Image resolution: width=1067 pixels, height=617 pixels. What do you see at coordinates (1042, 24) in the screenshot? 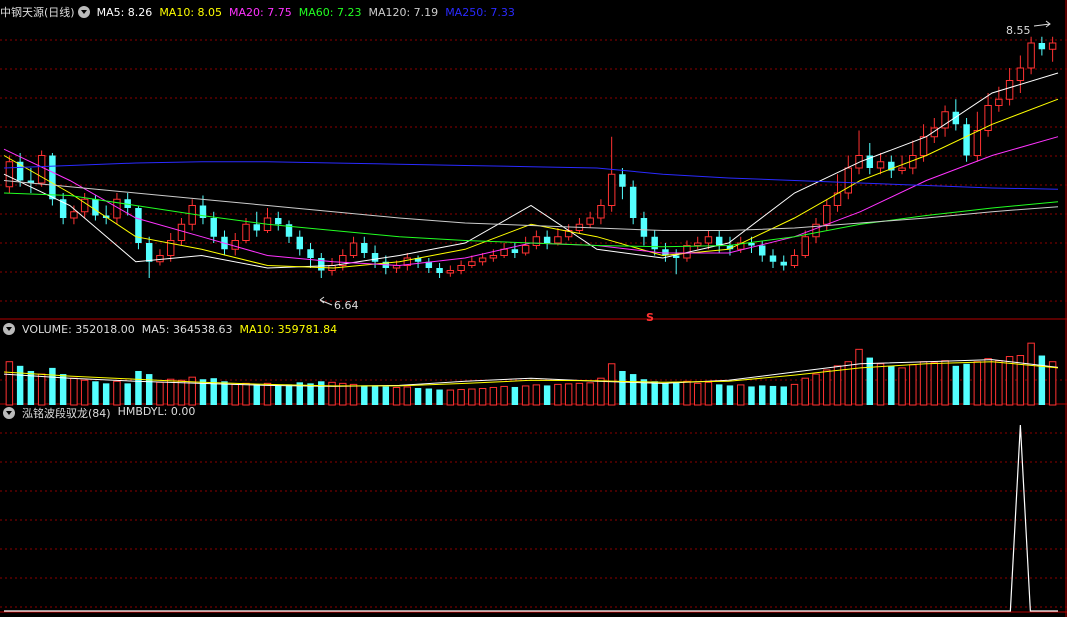
I see `arrow-icon` at bounding box center [1042, 24].